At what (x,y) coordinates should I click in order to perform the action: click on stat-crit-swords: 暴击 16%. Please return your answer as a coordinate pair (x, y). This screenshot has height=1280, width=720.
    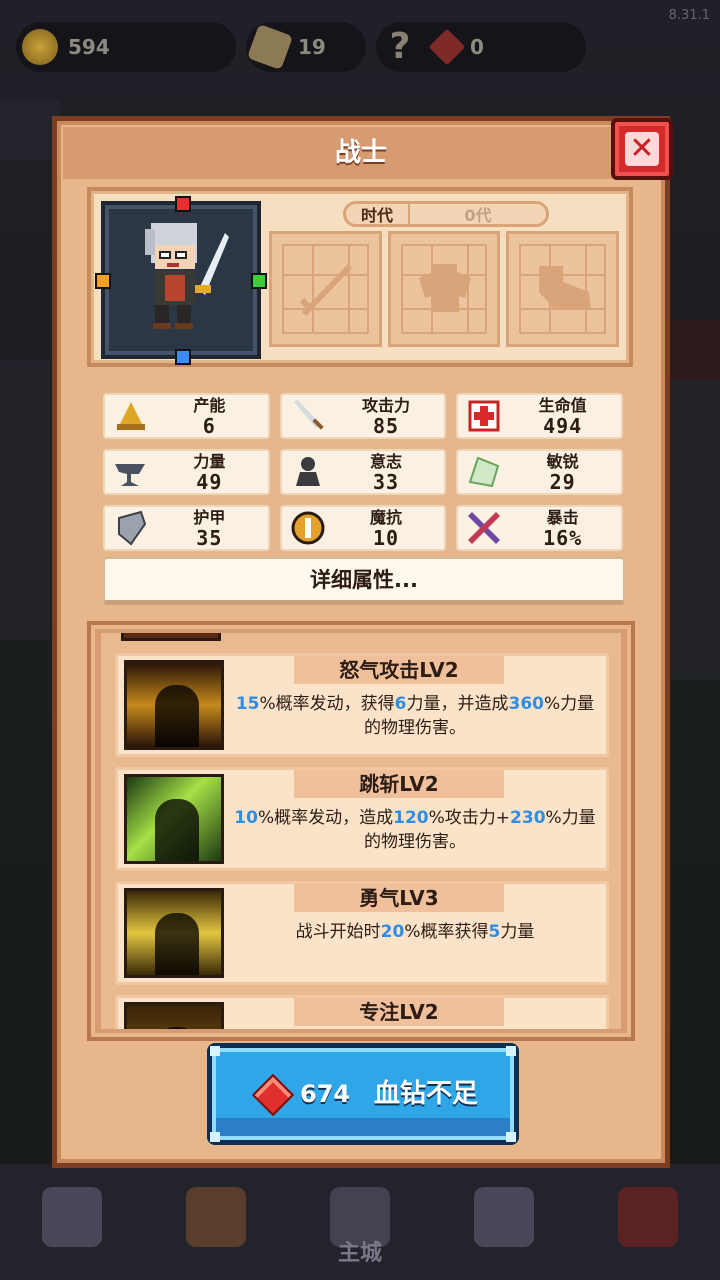
    Looking at the image, I should click on (539, 528).